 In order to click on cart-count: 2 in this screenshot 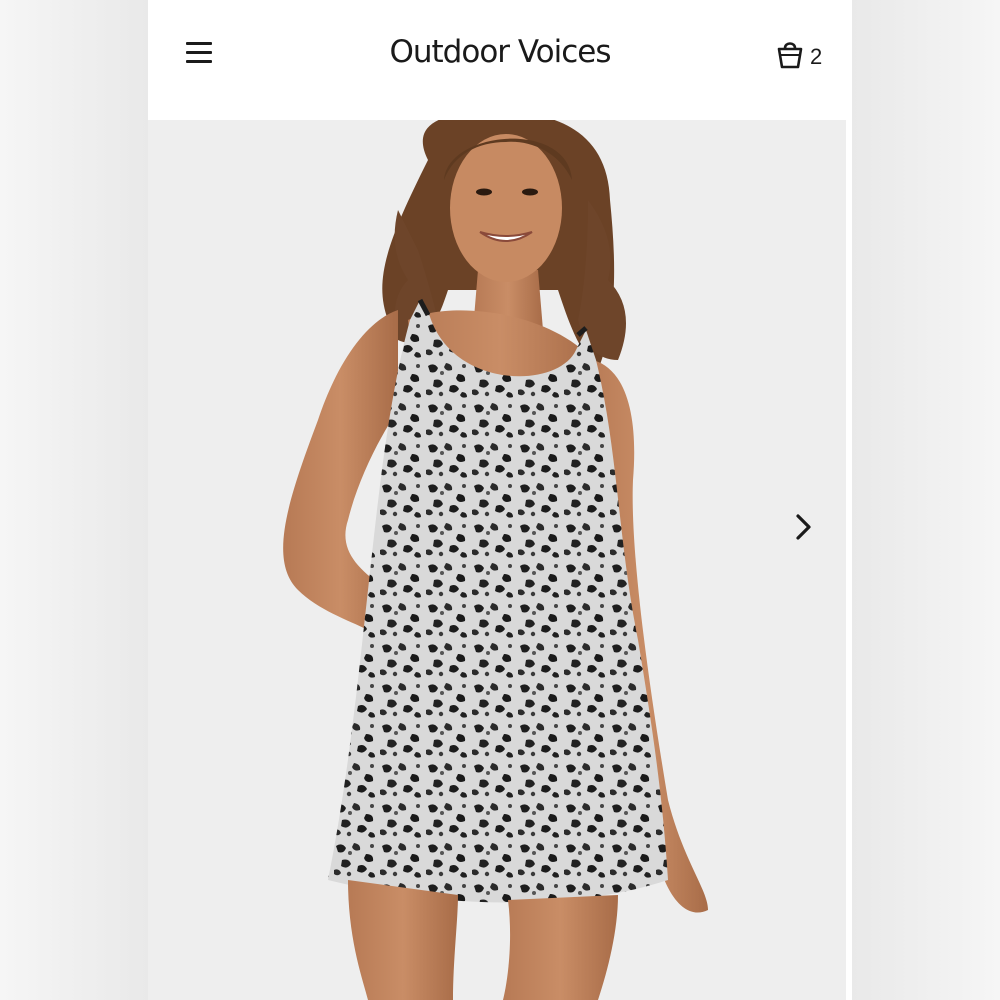, I will do `click(816, 56)`.